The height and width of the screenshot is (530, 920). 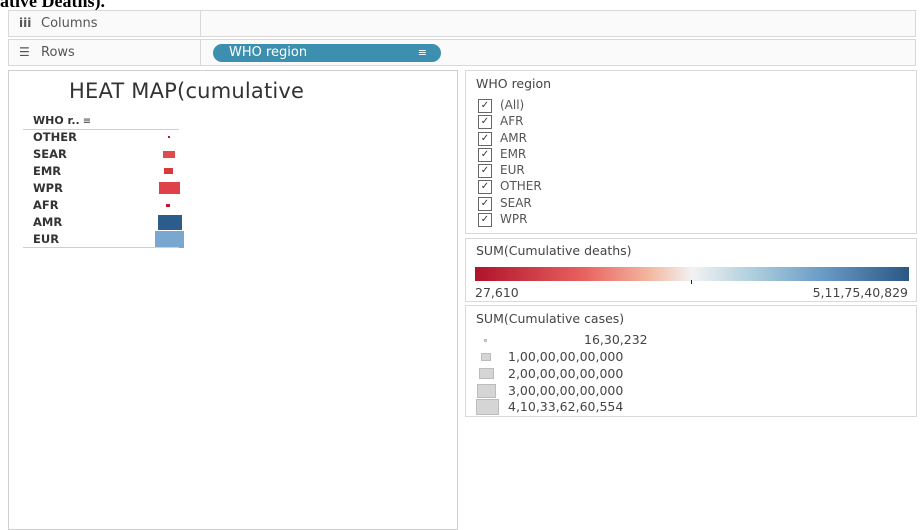 I want to click on rows-icon: ☰, so click(x=24, y=52).